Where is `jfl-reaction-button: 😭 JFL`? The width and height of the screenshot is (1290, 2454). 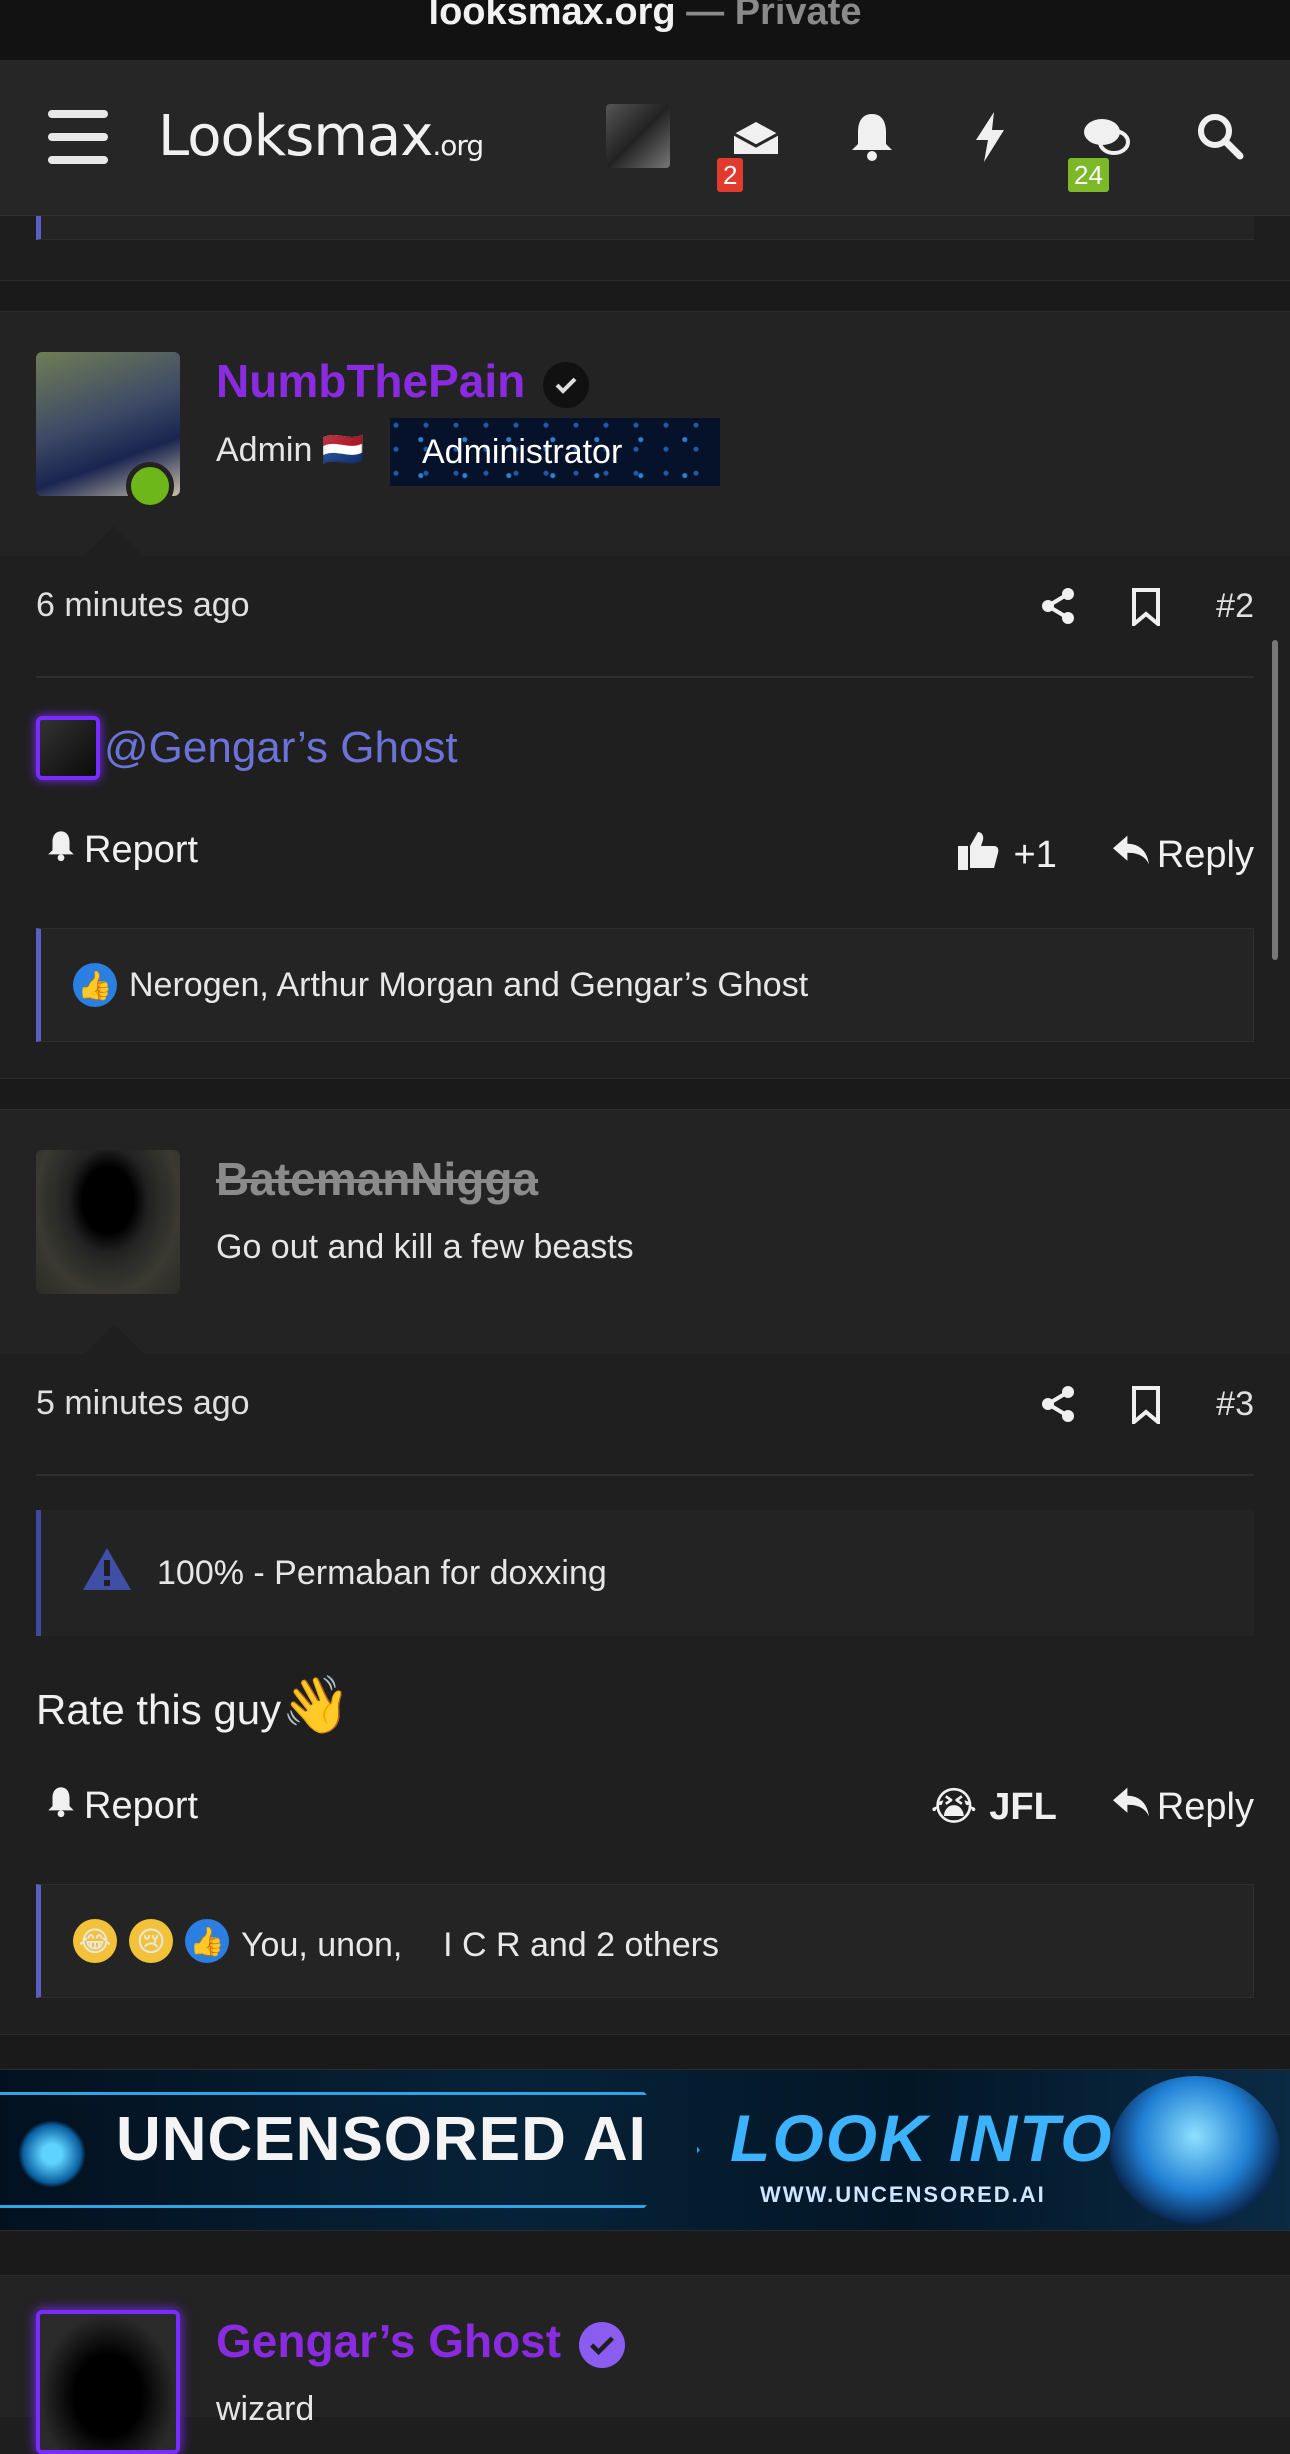 jfl-reaction-button: 😭 JFL is located at coordinates (994, 1807).